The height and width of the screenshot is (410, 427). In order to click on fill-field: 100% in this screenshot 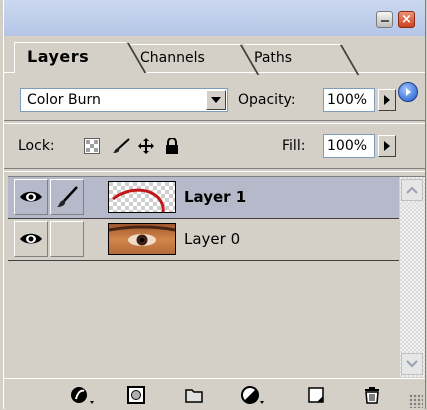, I will do `click(349, 146)`.